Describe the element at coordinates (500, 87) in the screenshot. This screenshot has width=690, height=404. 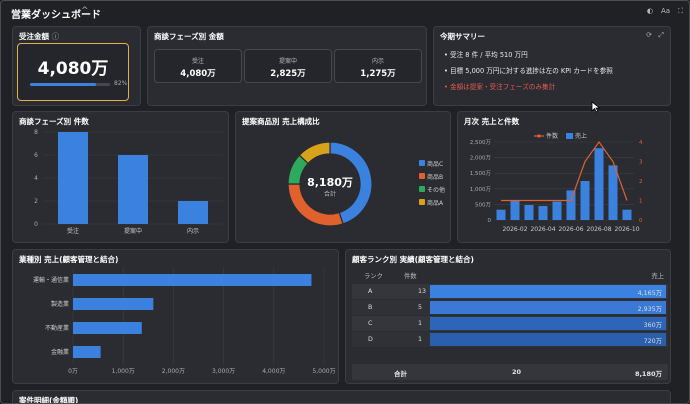
I see `summary-item-note: • 金額は提案・受注フェーズのみ集計` at that location.